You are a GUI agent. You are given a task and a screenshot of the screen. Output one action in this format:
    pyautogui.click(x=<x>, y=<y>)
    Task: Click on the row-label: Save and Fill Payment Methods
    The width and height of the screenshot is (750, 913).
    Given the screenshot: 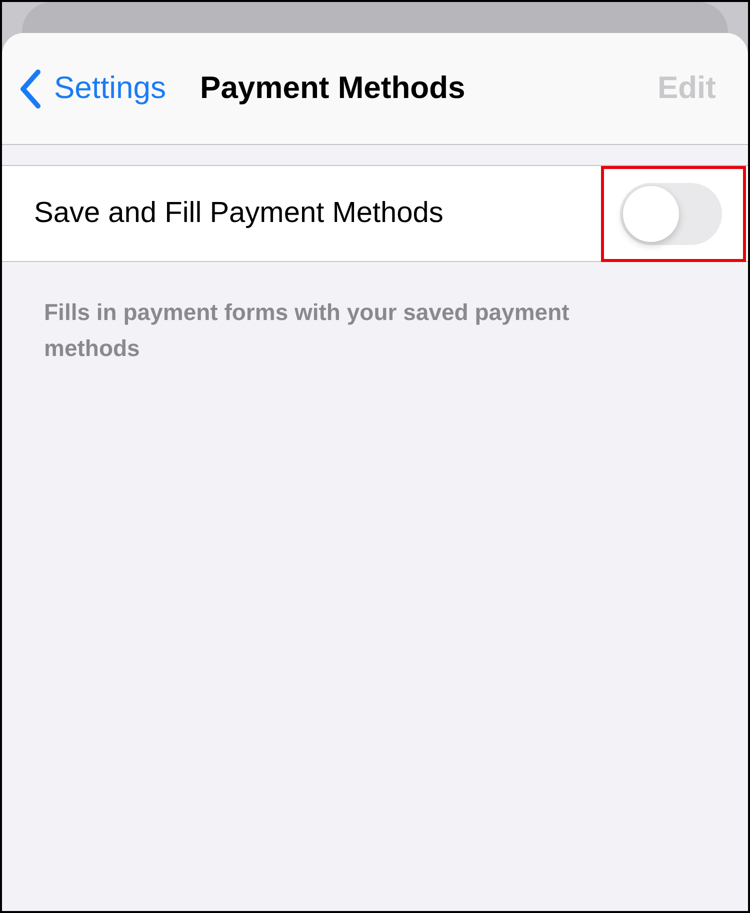 What is the action you would take?
    pyautogui.click(x=239, y=213)
    